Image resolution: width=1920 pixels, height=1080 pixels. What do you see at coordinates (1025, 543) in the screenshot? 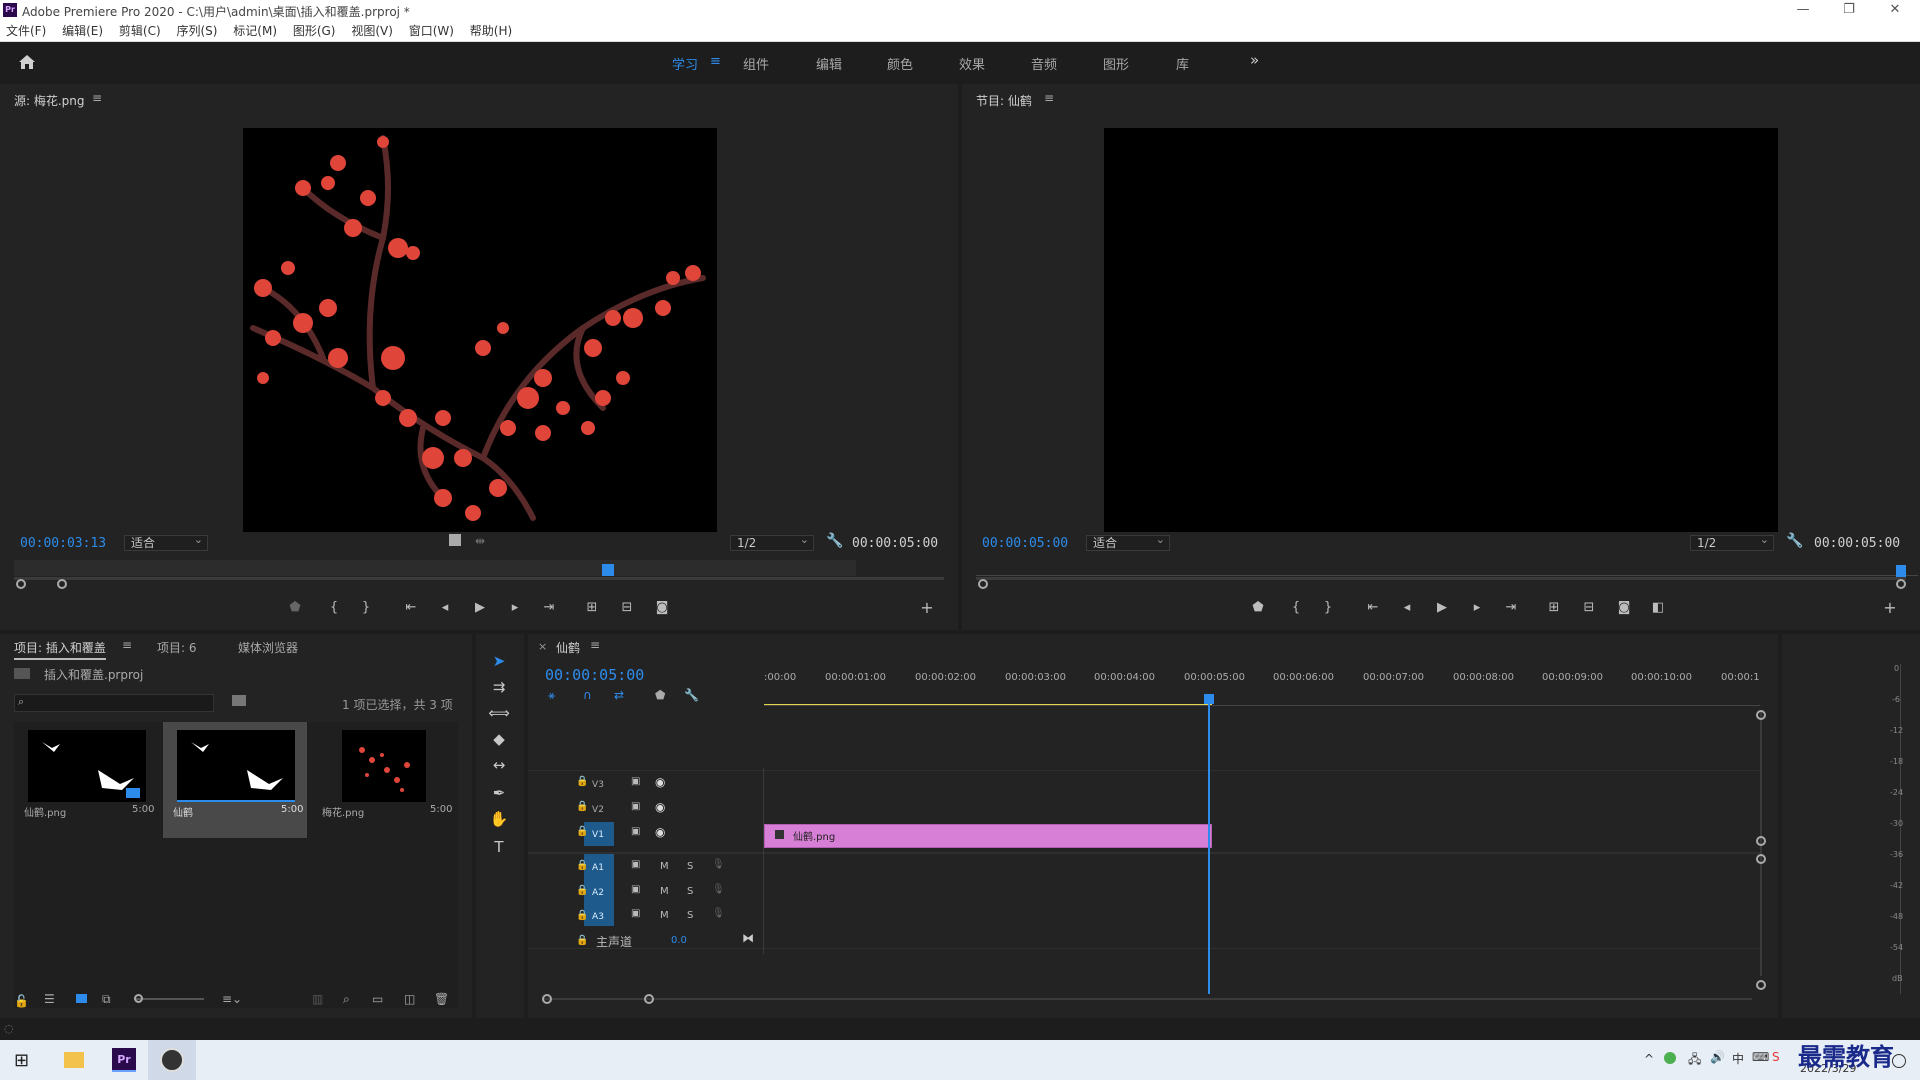
I see `program-playhead-timecode: 00:00:05:00` at bounding box center [1025, 543].